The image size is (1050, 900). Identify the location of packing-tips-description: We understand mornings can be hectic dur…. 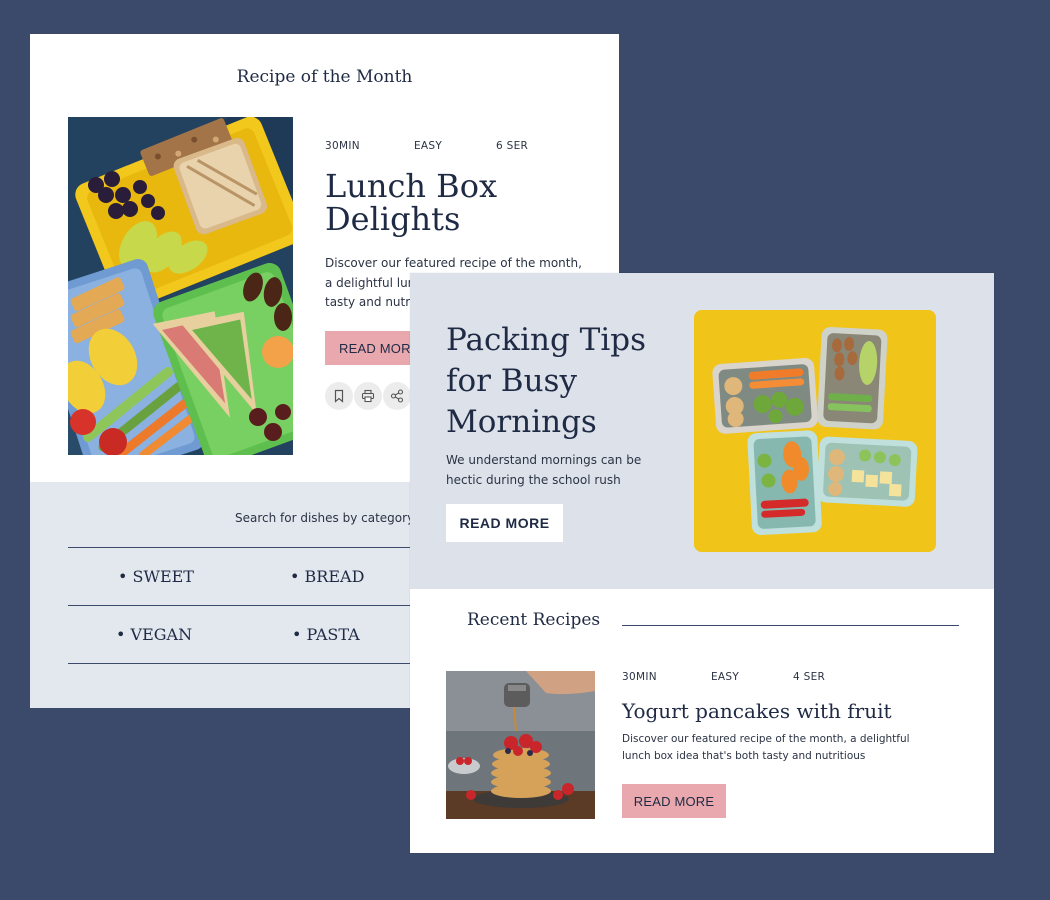
(544, 470).